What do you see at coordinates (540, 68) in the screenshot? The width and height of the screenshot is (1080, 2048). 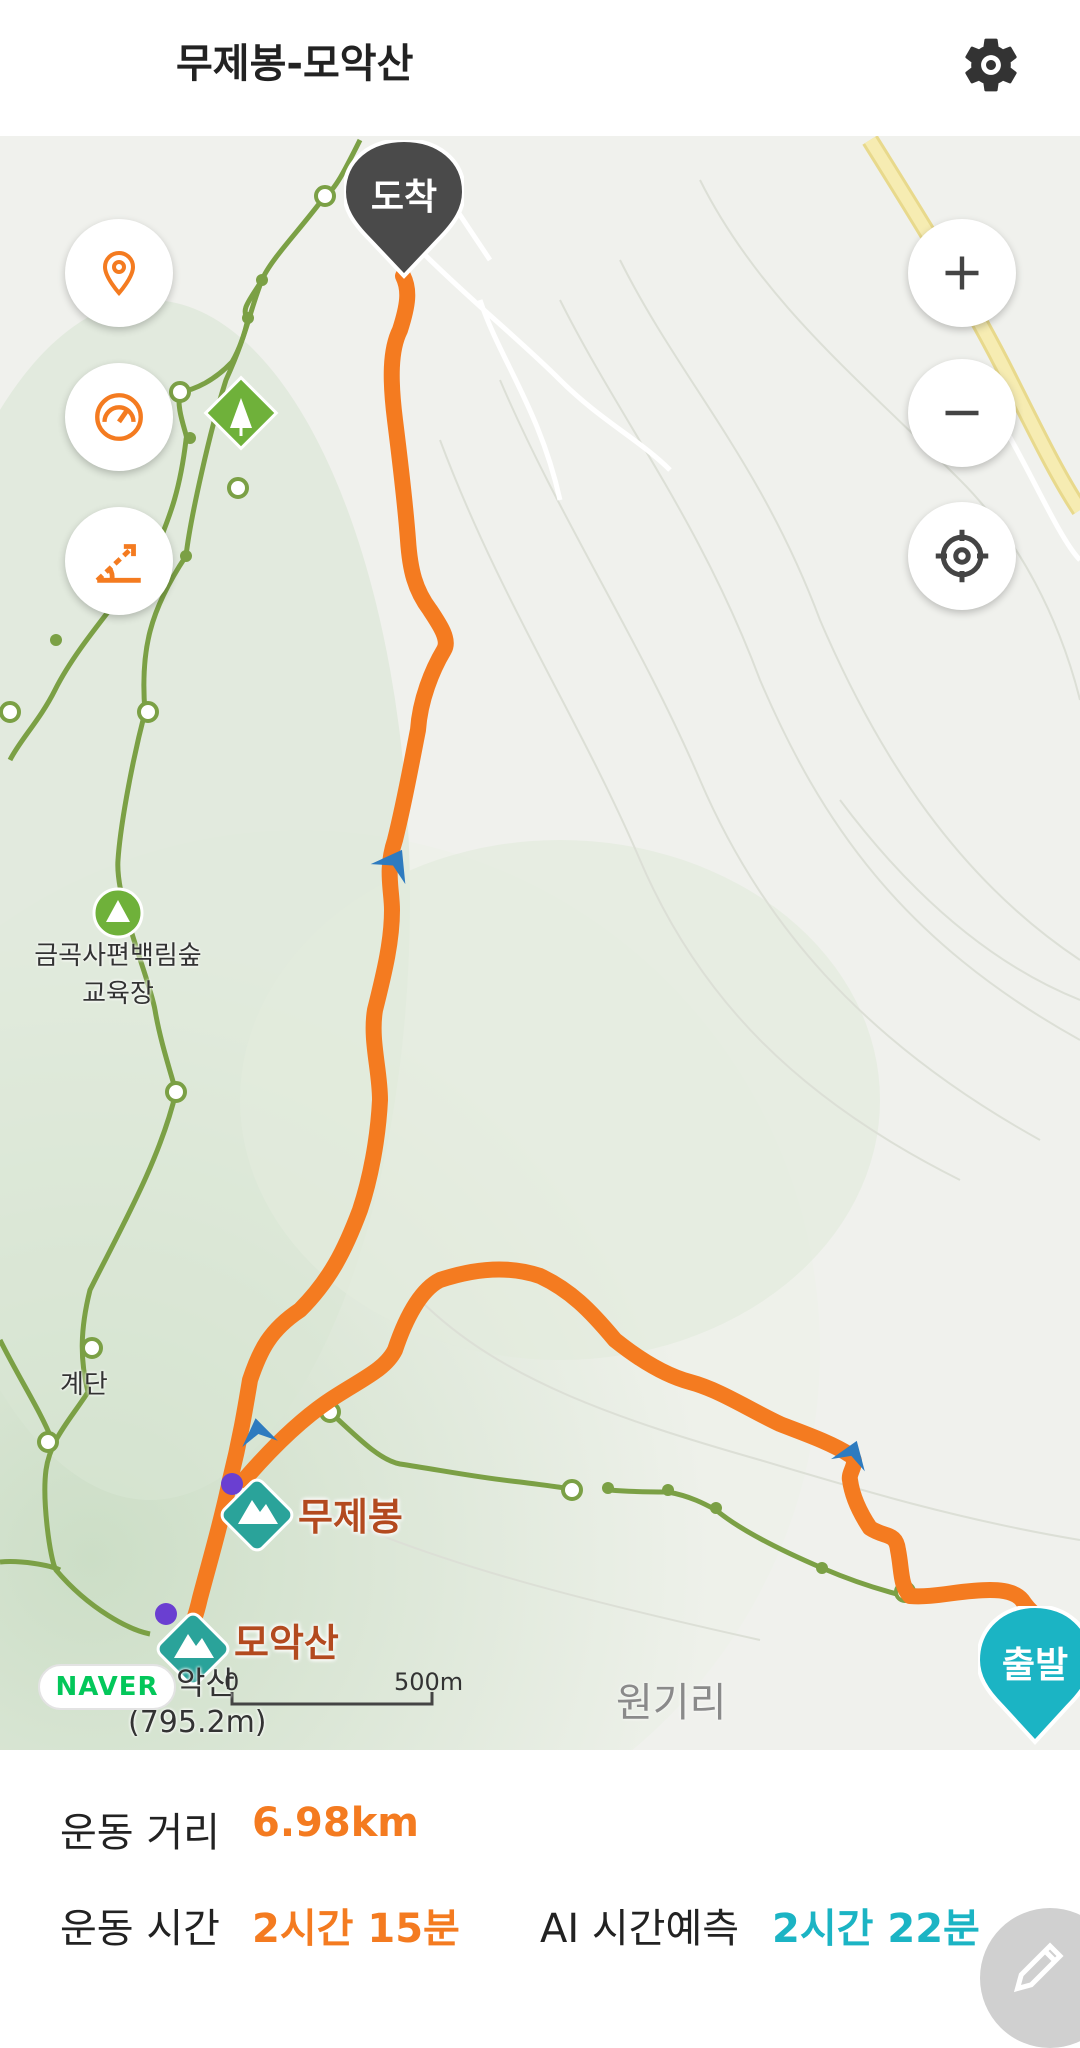 I see `app-header: 무제봉-모악산` at bounding box center [540, 68].